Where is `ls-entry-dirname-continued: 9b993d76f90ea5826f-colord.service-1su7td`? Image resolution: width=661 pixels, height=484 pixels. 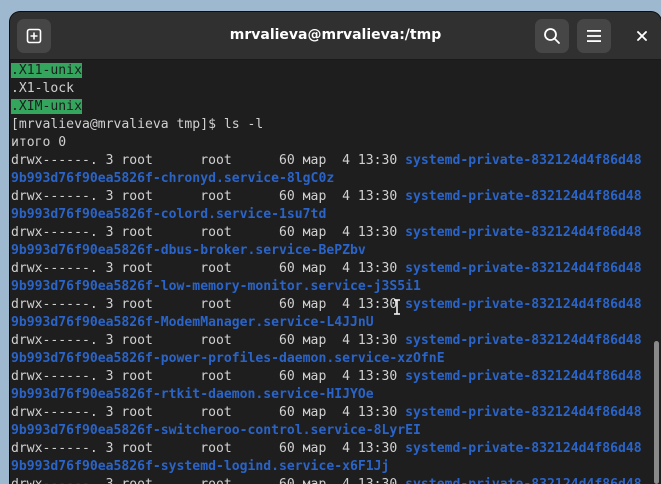 ls-entry-dirname-continued: 9b993d76f90ea5826f-colord.service-1su7td is located at coordinates (169, 214).